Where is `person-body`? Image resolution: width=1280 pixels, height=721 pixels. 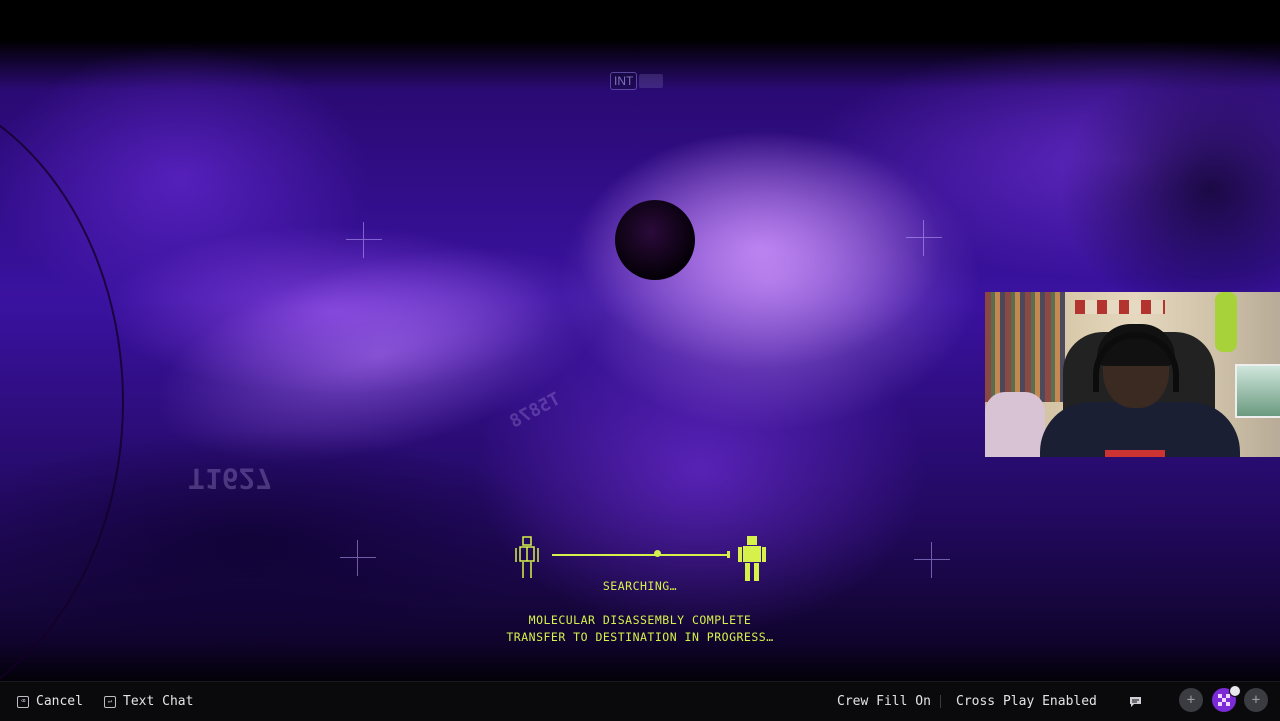 person-body is located at coordinates (1140, 429).